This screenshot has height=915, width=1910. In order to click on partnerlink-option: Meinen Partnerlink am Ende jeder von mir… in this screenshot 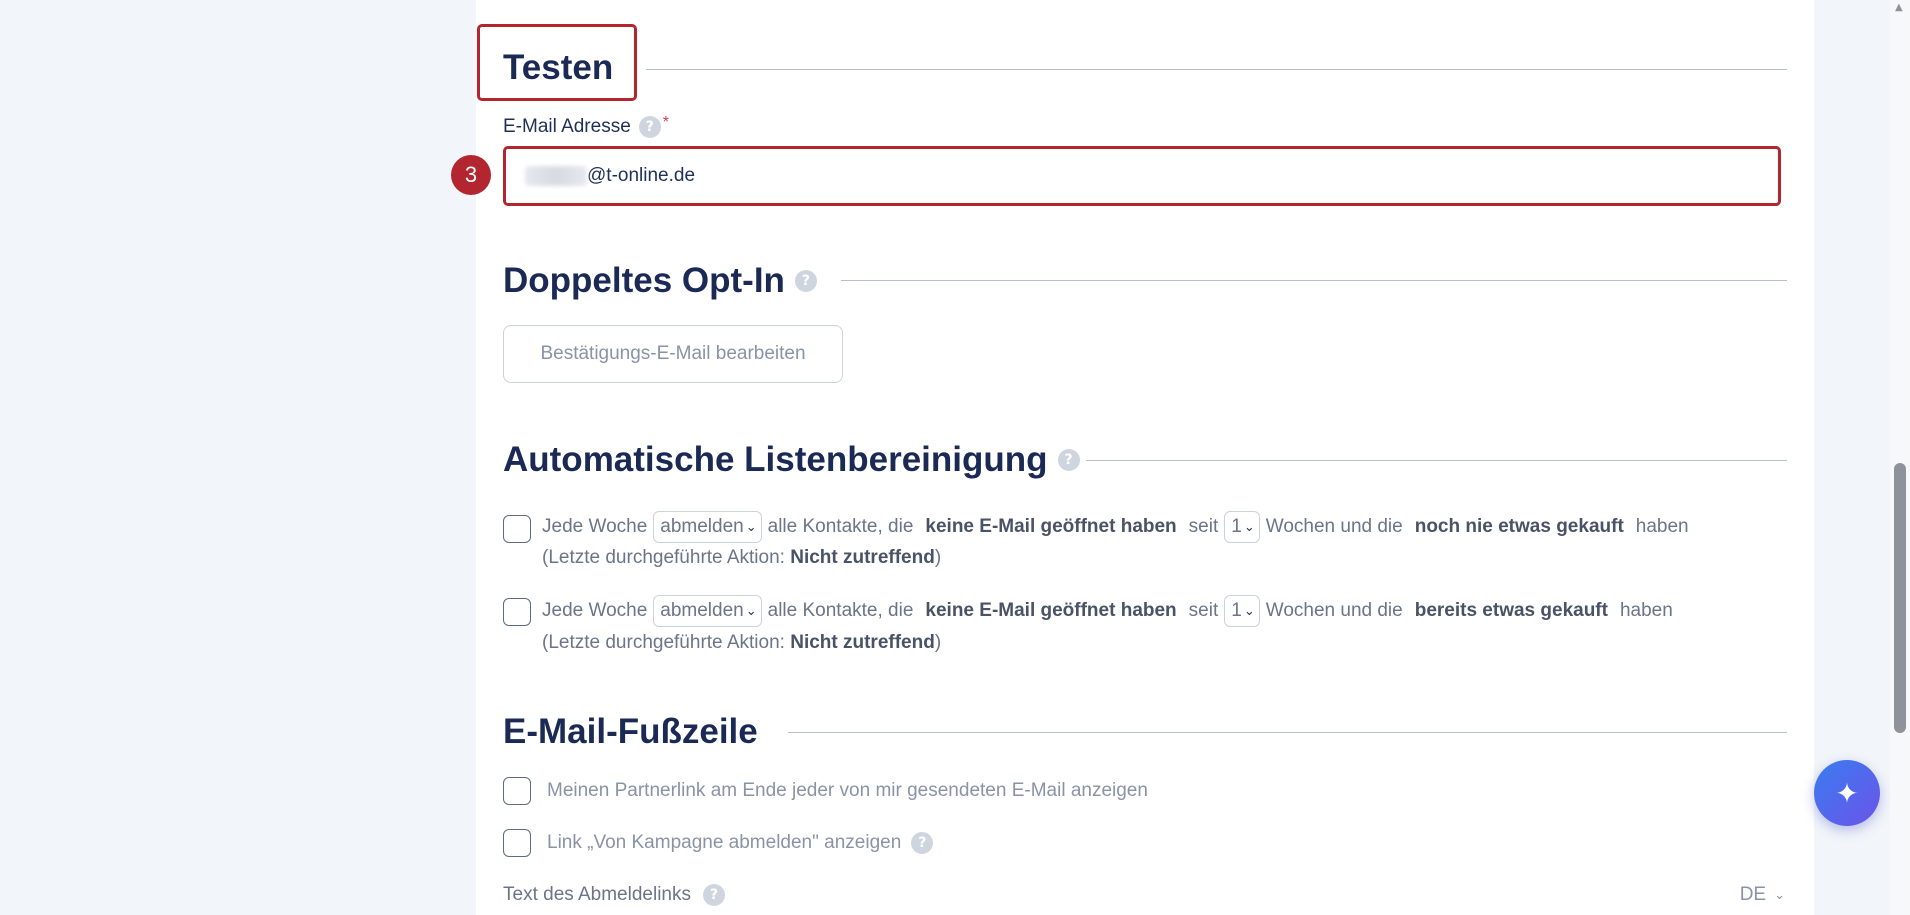, I will do `click(847, 791)`.